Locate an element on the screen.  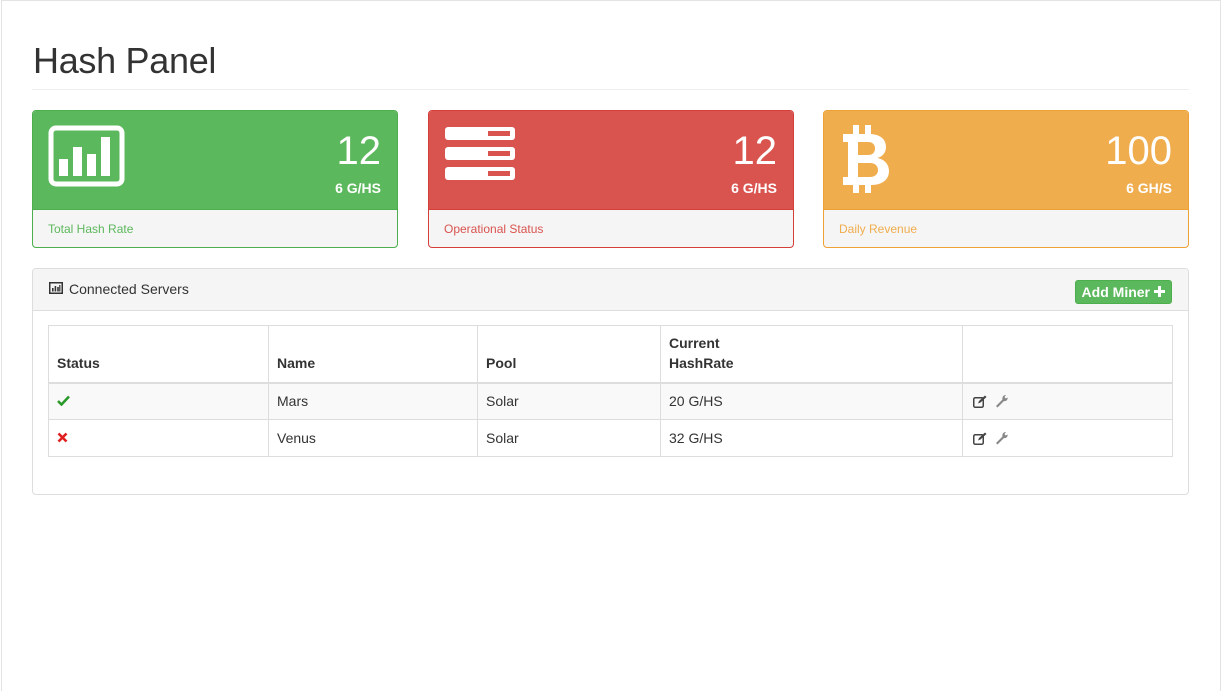
table-header-row: Status Name Pool Current HashRate is located at coordinates (610, 354).